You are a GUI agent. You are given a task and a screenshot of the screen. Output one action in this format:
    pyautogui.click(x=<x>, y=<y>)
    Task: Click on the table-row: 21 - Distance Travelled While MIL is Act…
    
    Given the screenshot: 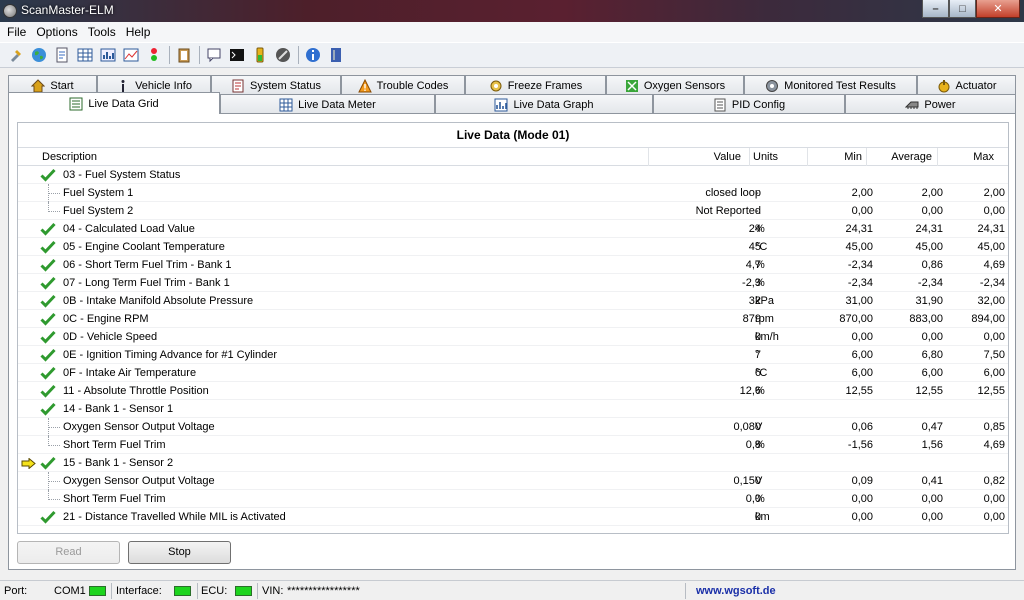 What is the action you would take?
    pyautogui.click(x=513, y=517)
    